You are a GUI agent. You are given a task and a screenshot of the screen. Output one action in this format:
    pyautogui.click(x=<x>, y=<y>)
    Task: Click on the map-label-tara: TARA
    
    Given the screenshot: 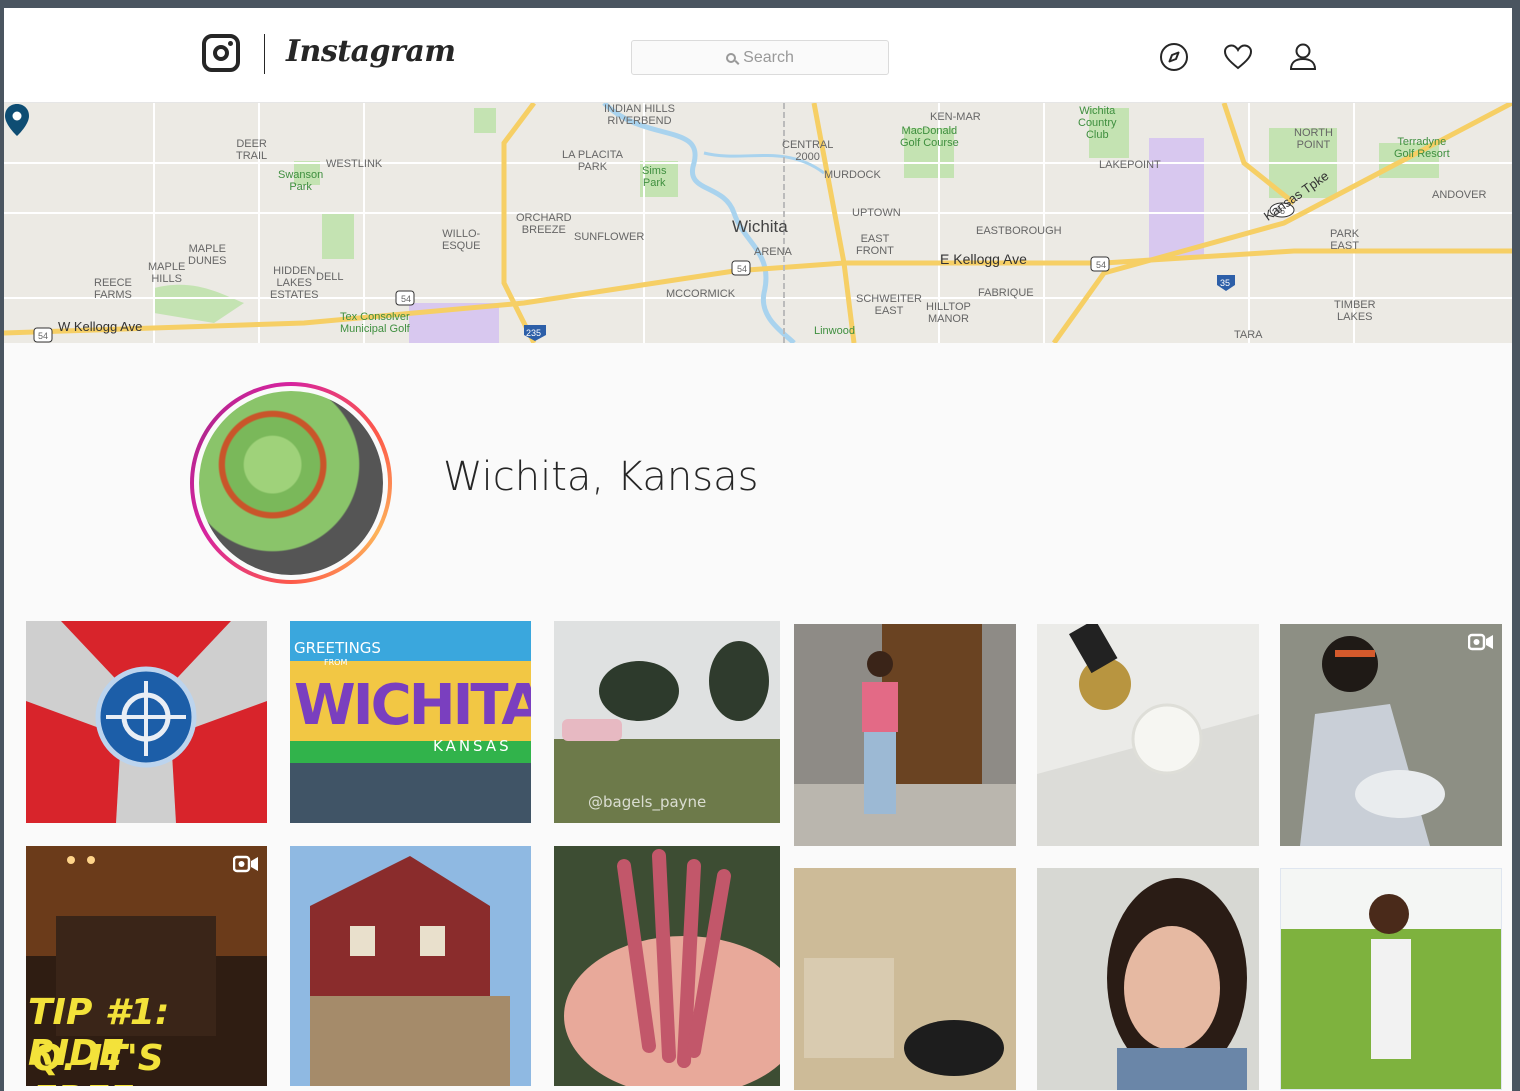 What is the action you would take?
    pyautogui.click(x=1248, y=335)
    